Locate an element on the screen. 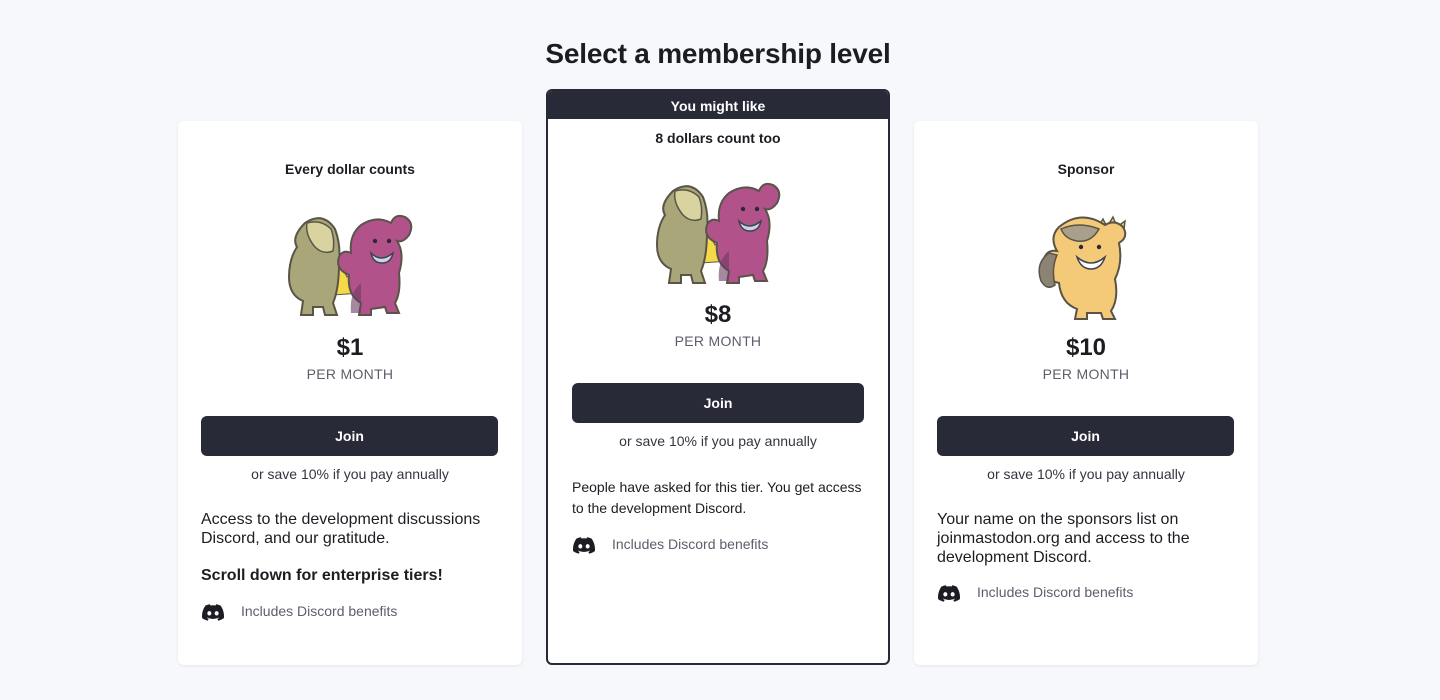  mascot-crown-icon is located at coordinates (1082, 267).